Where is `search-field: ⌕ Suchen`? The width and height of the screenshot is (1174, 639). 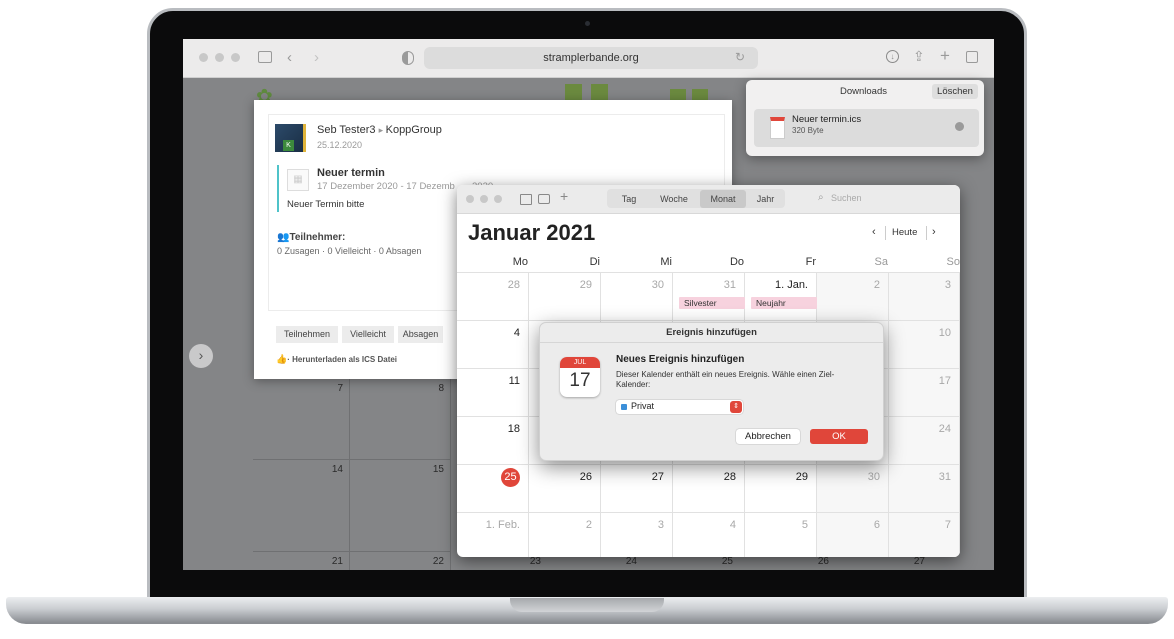 search-field: ⌕ Suchen is located at coordinates (883, 198).